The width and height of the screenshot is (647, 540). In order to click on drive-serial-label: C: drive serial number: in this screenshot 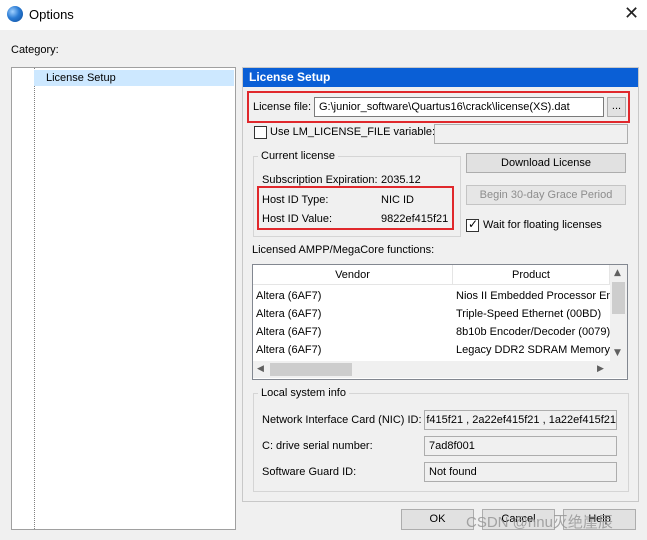, I will do `click(317, 446)`.